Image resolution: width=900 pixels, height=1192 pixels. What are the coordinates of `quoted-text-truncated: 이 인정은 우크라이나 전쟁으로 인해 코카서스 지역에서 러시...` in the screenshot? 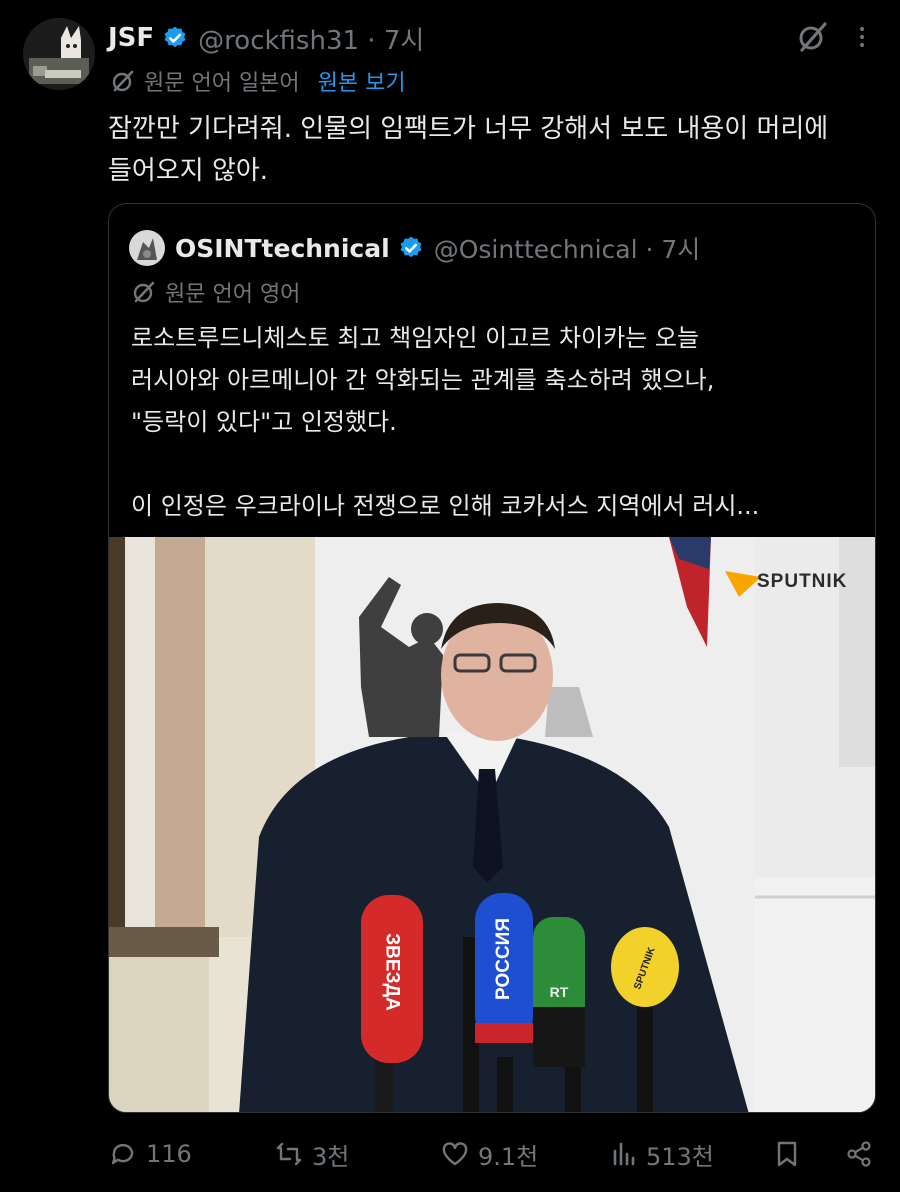 It's located at (445, 506).